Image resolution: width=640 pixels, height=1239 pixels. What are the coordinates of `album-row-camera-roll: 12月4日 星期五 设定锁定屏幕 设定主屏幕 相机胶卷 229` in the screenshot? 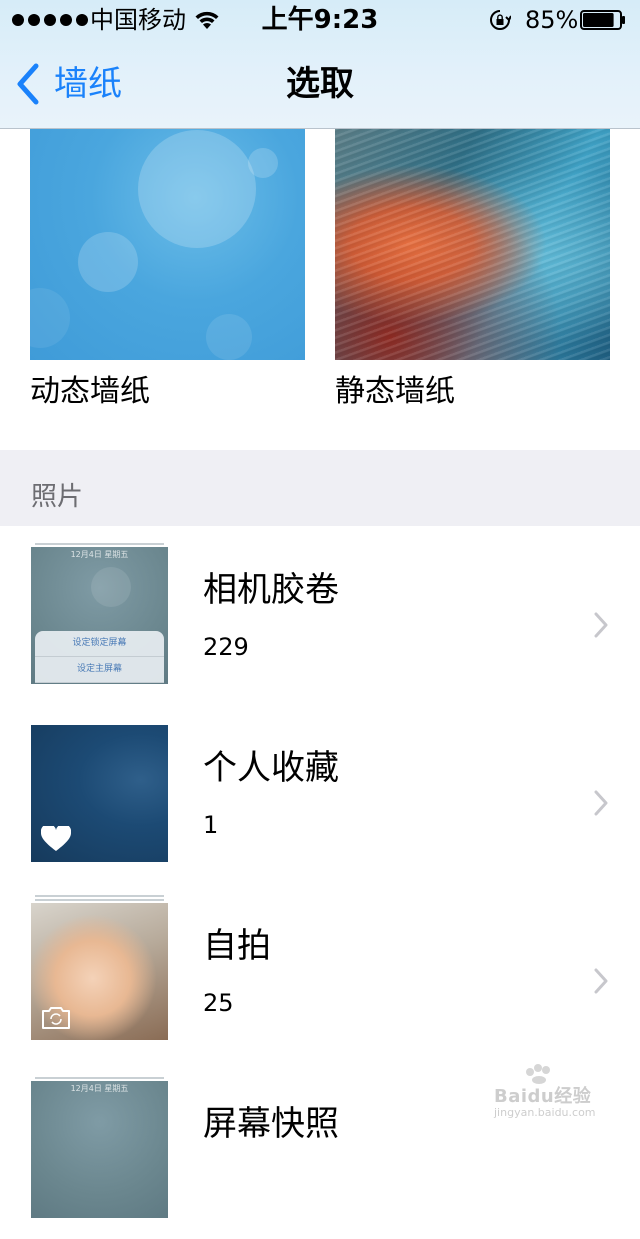 It's located at (320, 616).